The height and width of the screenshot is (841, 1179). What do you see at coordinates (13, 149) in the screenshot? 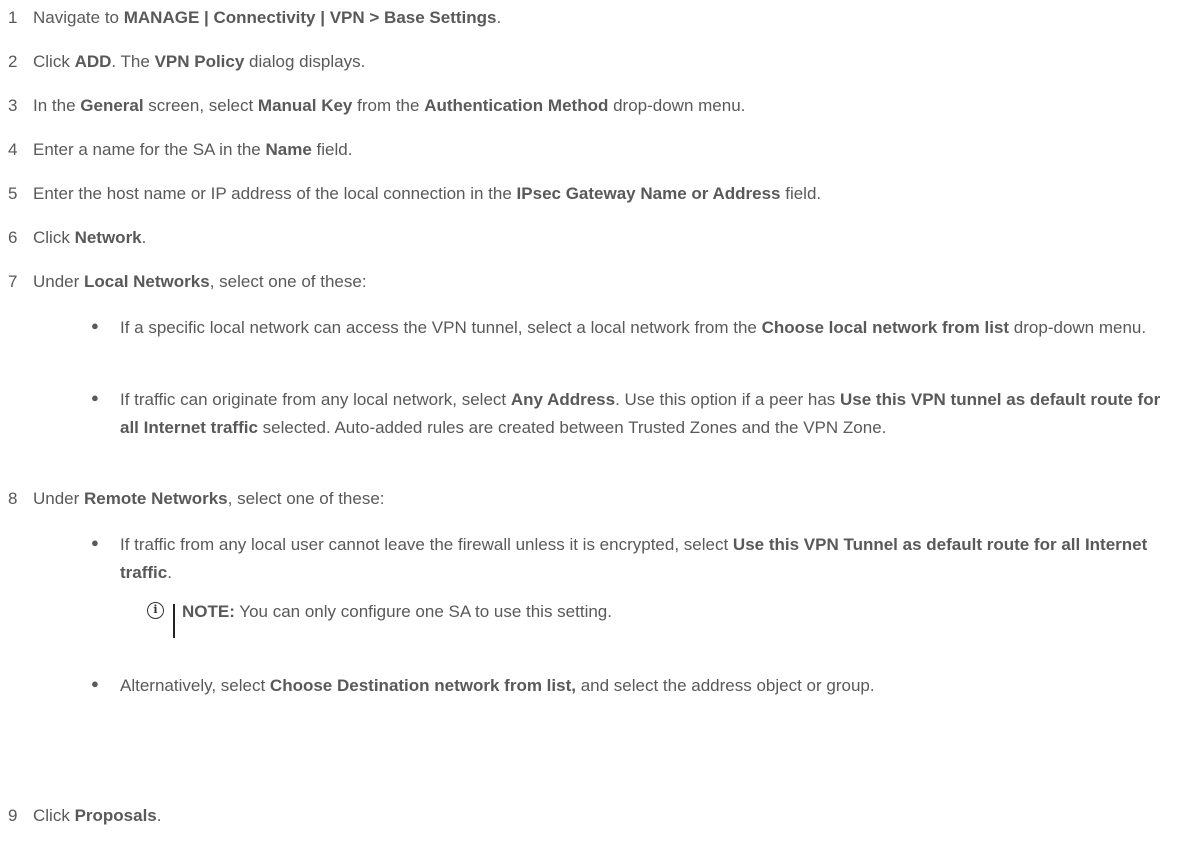
I see `step-number: 4` at bounding box center [13, 149].